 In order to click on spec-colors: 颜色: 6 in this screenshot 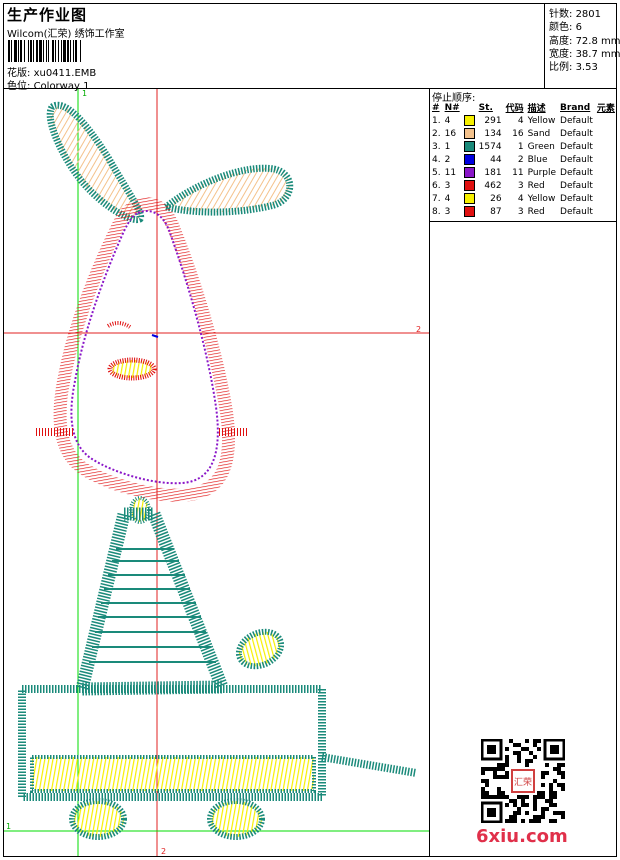, I will do `click(565, 27)`.